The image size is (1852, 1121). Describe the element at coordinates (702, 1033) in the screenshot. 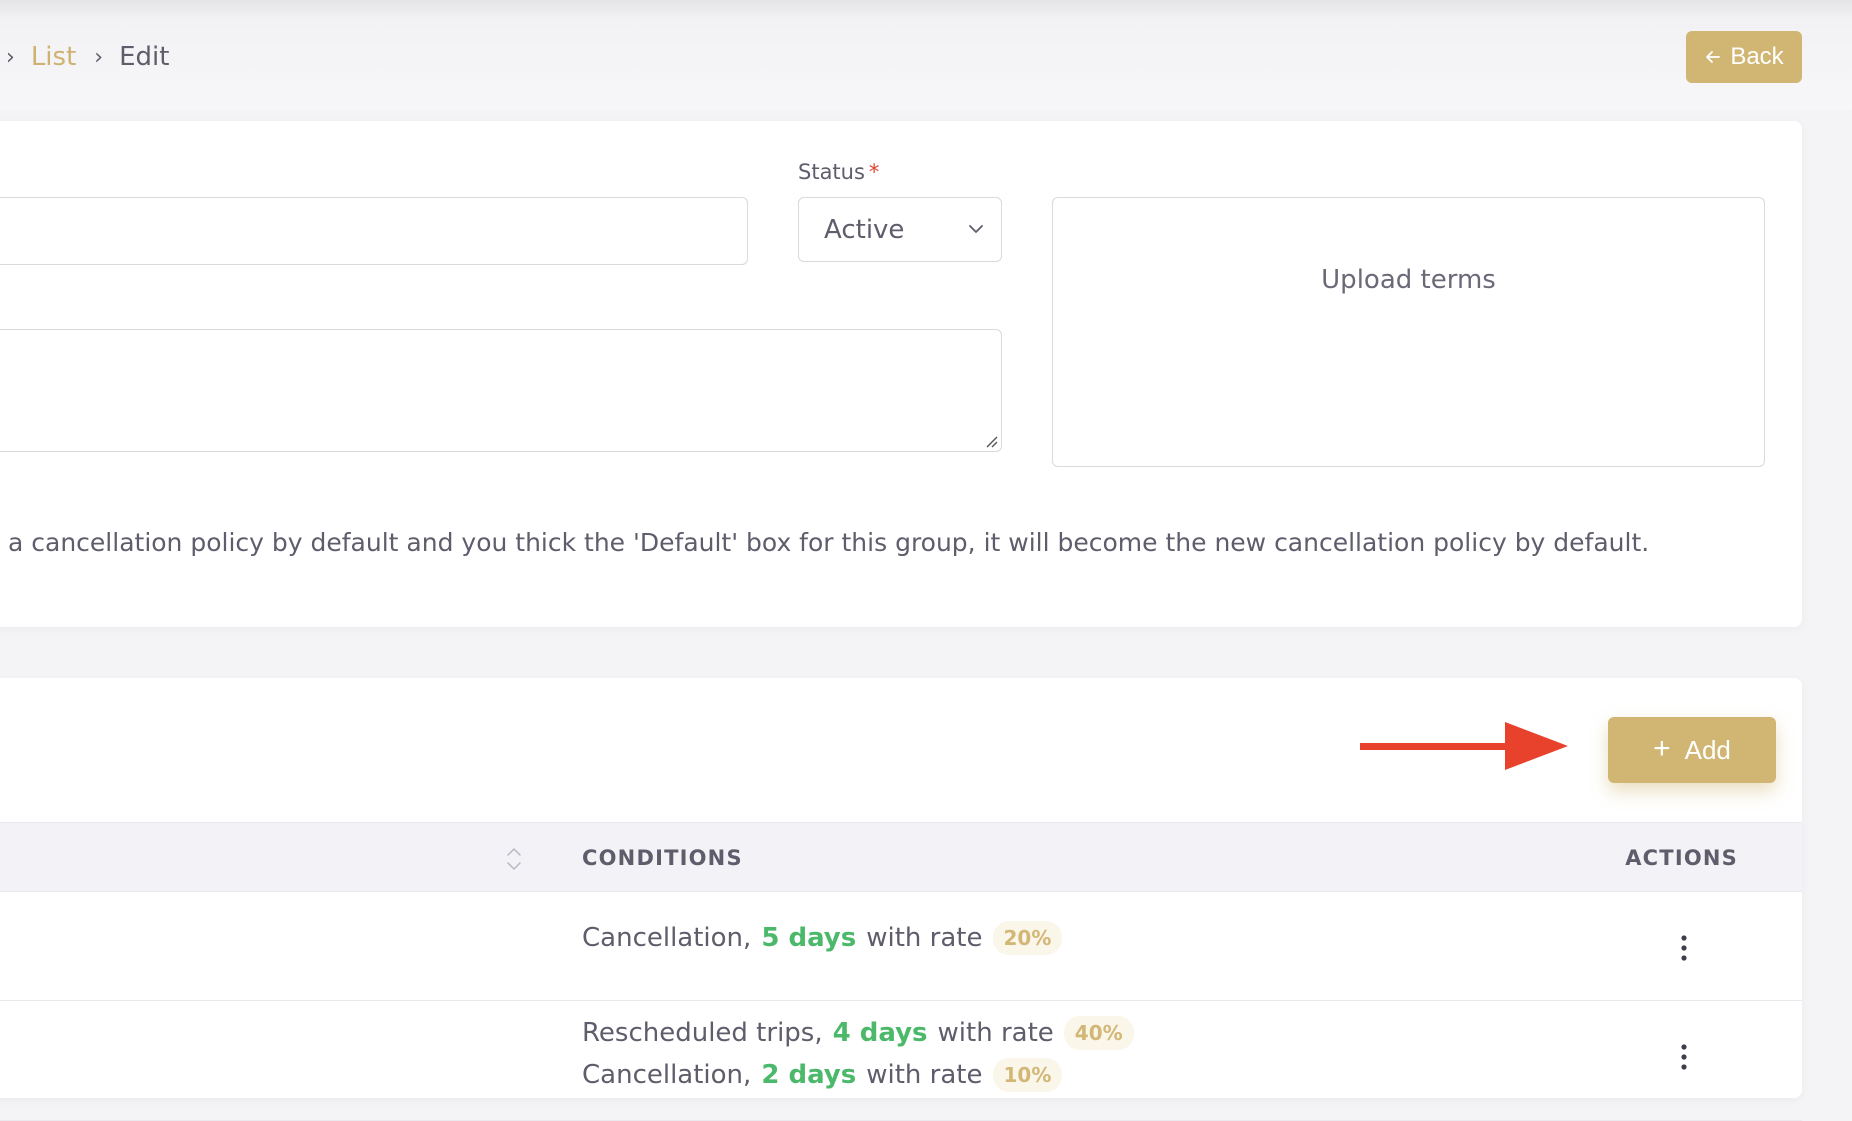

I see `condition-type: Rescheduled trips,` at that location.